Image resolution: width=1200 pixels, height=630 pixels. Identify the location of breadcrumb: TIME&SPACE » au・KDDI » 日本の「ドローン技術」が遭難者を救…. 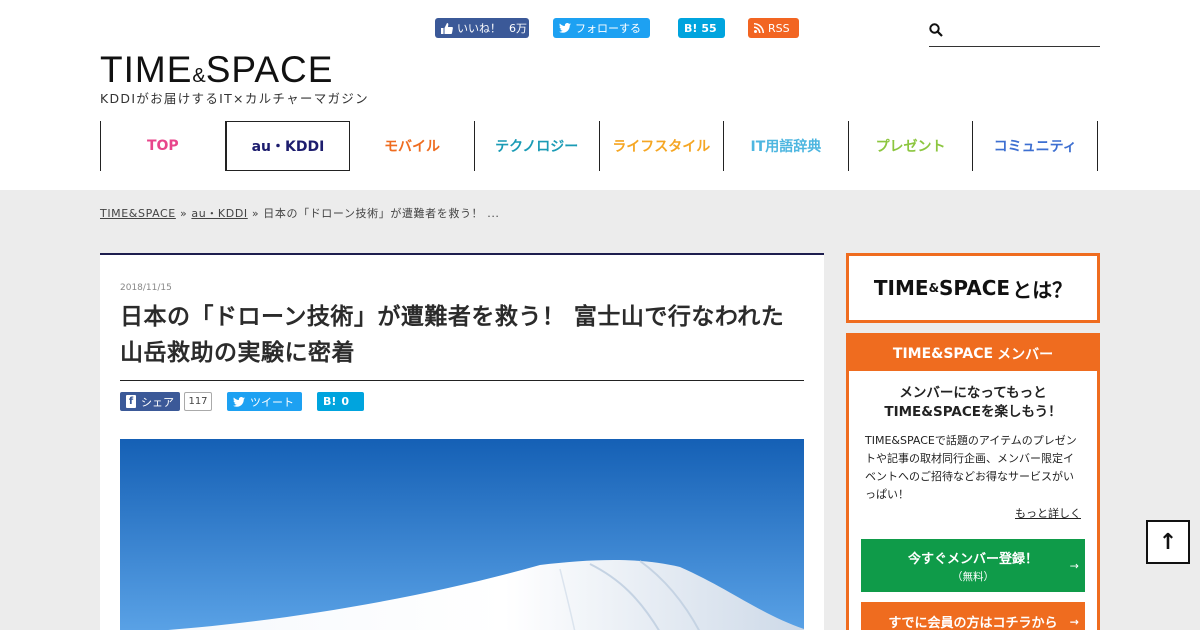
(300, 213).